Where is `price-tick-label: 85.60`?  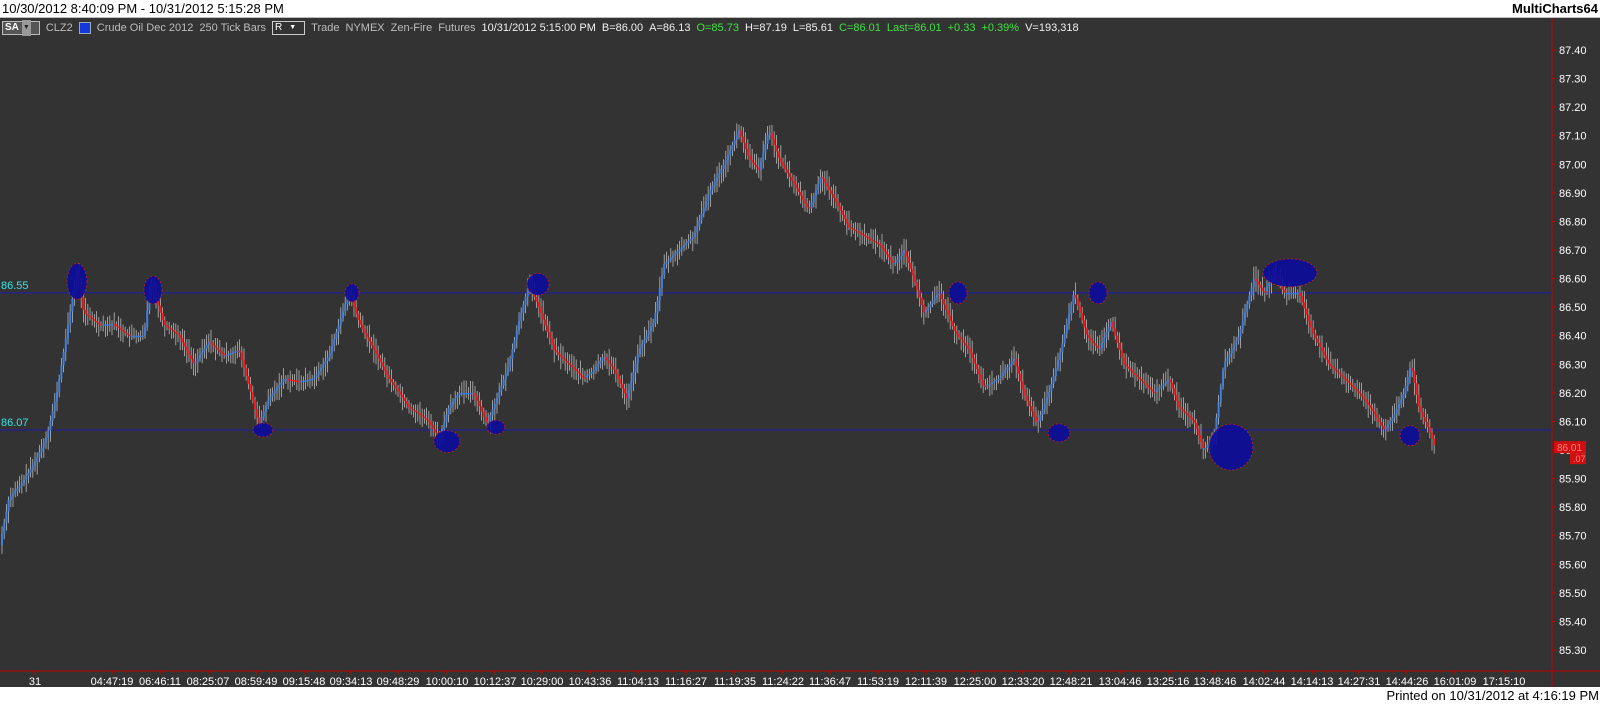 price-tick-label: 85.60 is located at coordinates (1573, 565).